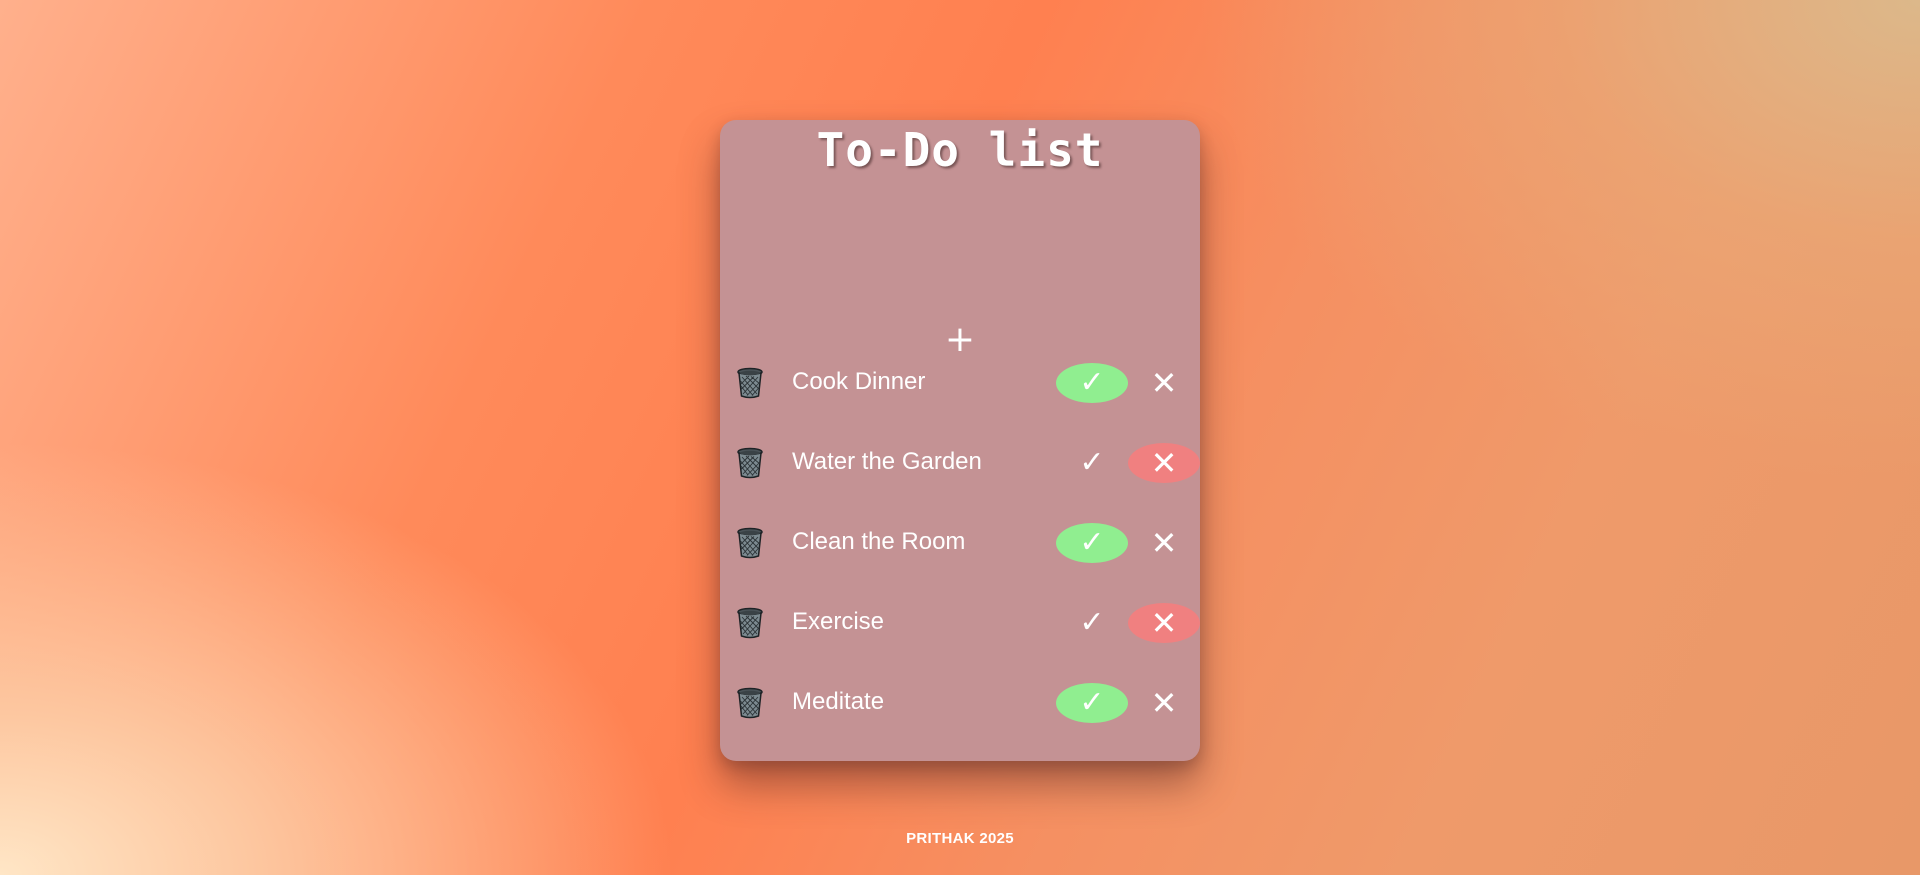  What do you see at coordinates (838, 701) in the screenshot?
I see `task-label: Meditate` at bounding box center [838, 701].